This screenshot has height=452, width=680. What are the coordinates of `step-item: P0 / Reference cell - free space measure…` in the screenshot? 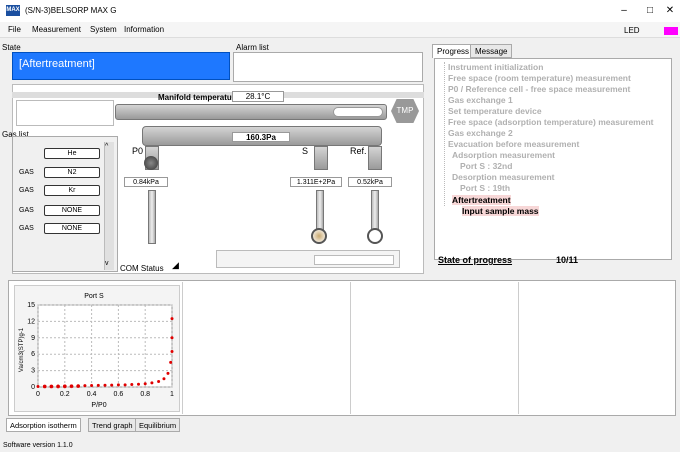 It's located at (539, 89).